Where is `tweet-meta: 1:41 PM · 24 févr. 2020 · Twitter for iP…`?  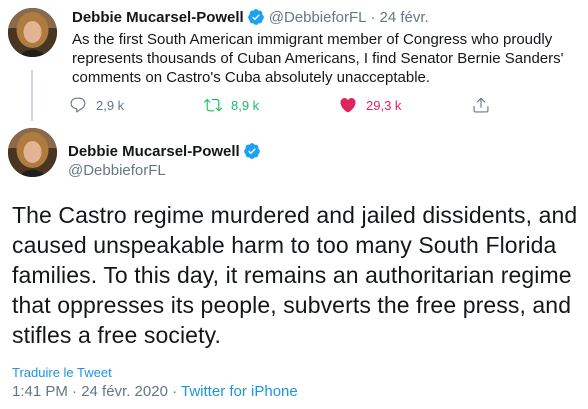 tweet-meta: 1:41 PM · 24 févr. 2020 · Twitter for iP… is located at coordinates (155, 391).